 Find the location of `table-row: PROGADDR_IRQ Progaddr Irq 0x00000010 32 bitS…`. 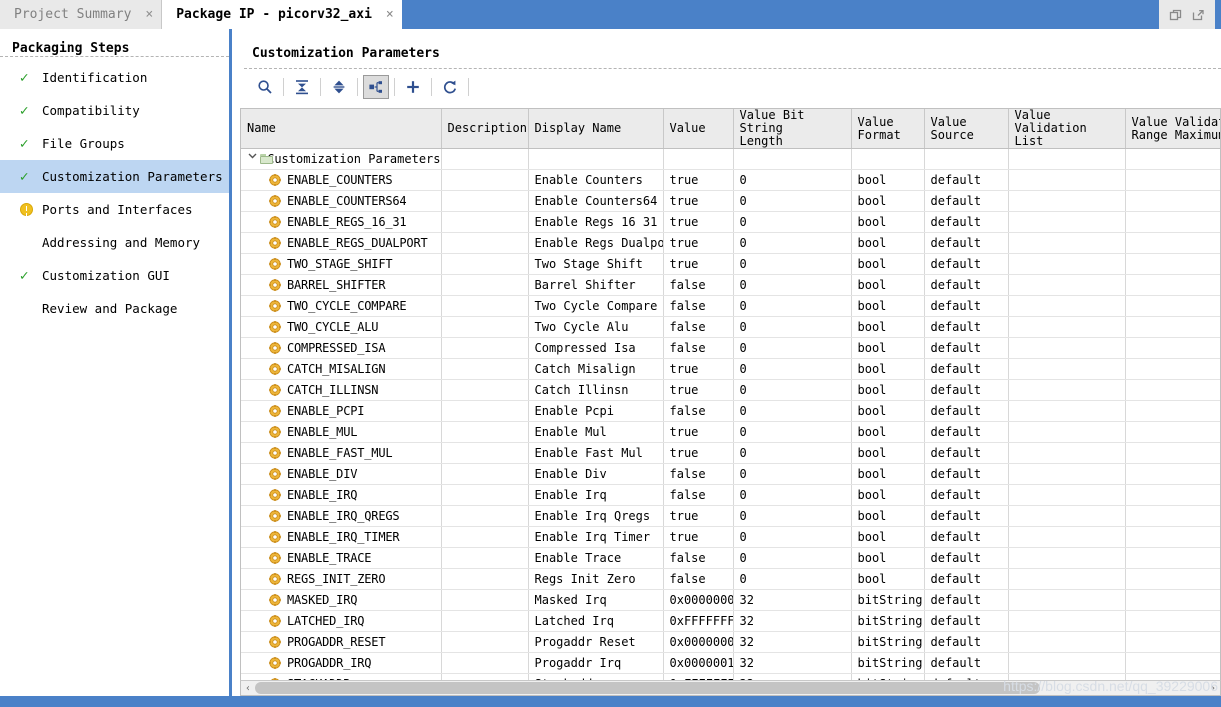

table-row: PROGADDR_IRQ Progaddr Irq 0x00000010 32 bitS… is located at coordinates (730, 663).